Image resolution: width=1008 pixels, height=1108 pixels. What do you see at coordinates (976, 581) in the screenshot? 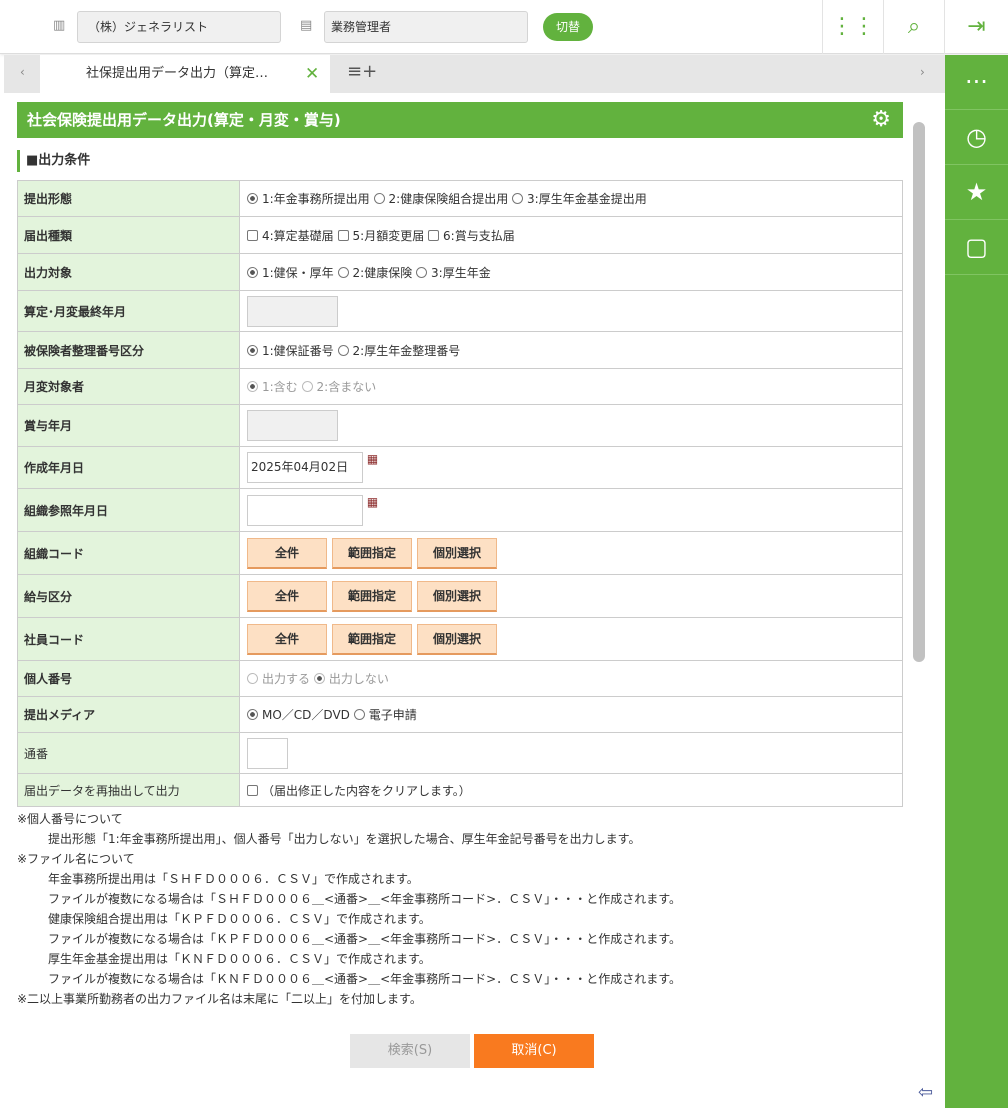
I see `right-sidebar: ··· ◷ ★ ▢` at bounding box center [976, 581].